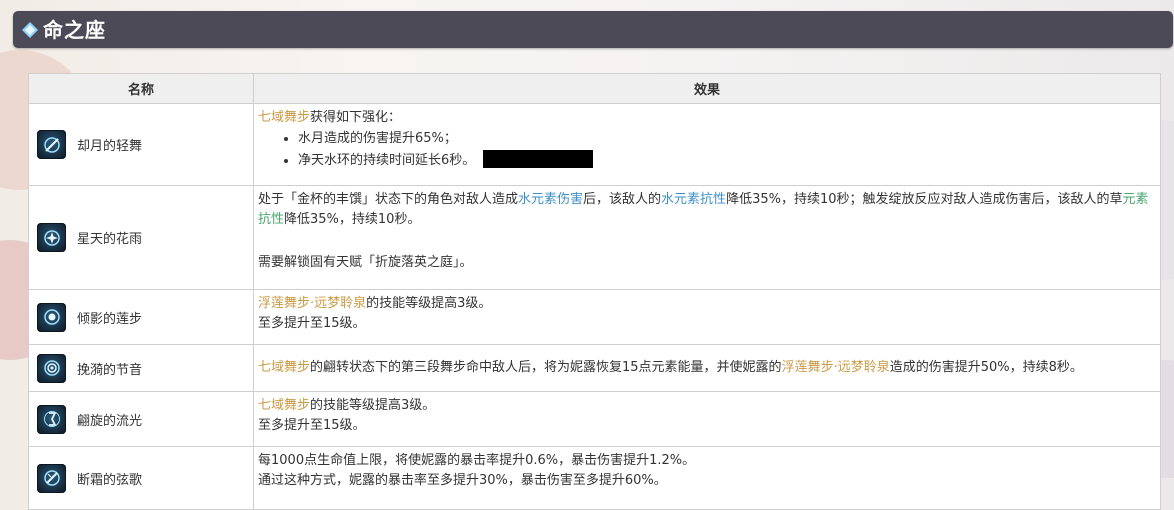 The width and height of the screenshot is (1174, 510). I want to click on effect-note: 需要解锁固有天赋「折旋落英之庭」。, so click(365, 262).